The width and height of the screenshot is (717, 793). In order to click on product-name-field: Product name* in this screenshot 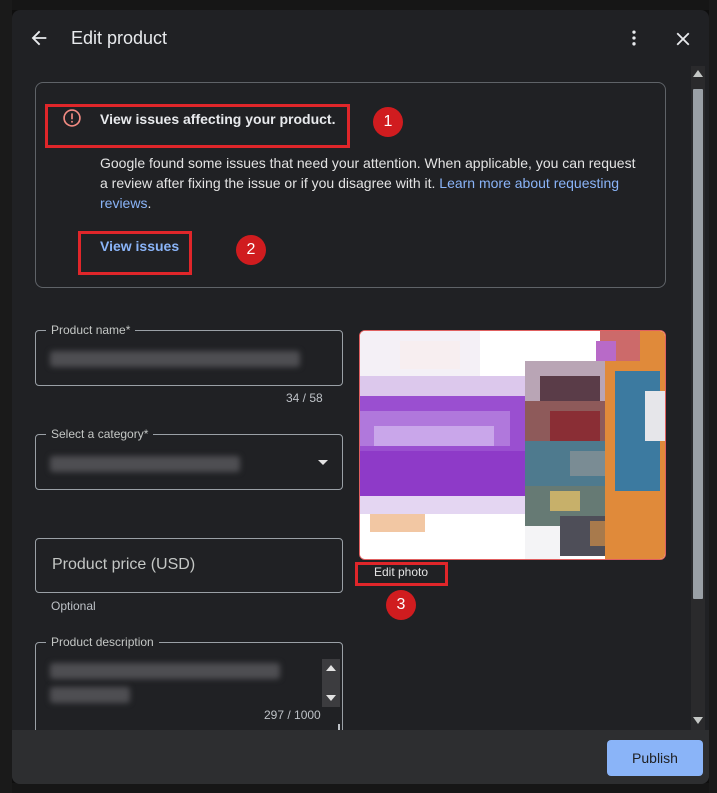, I will do `click(189, 354)`.